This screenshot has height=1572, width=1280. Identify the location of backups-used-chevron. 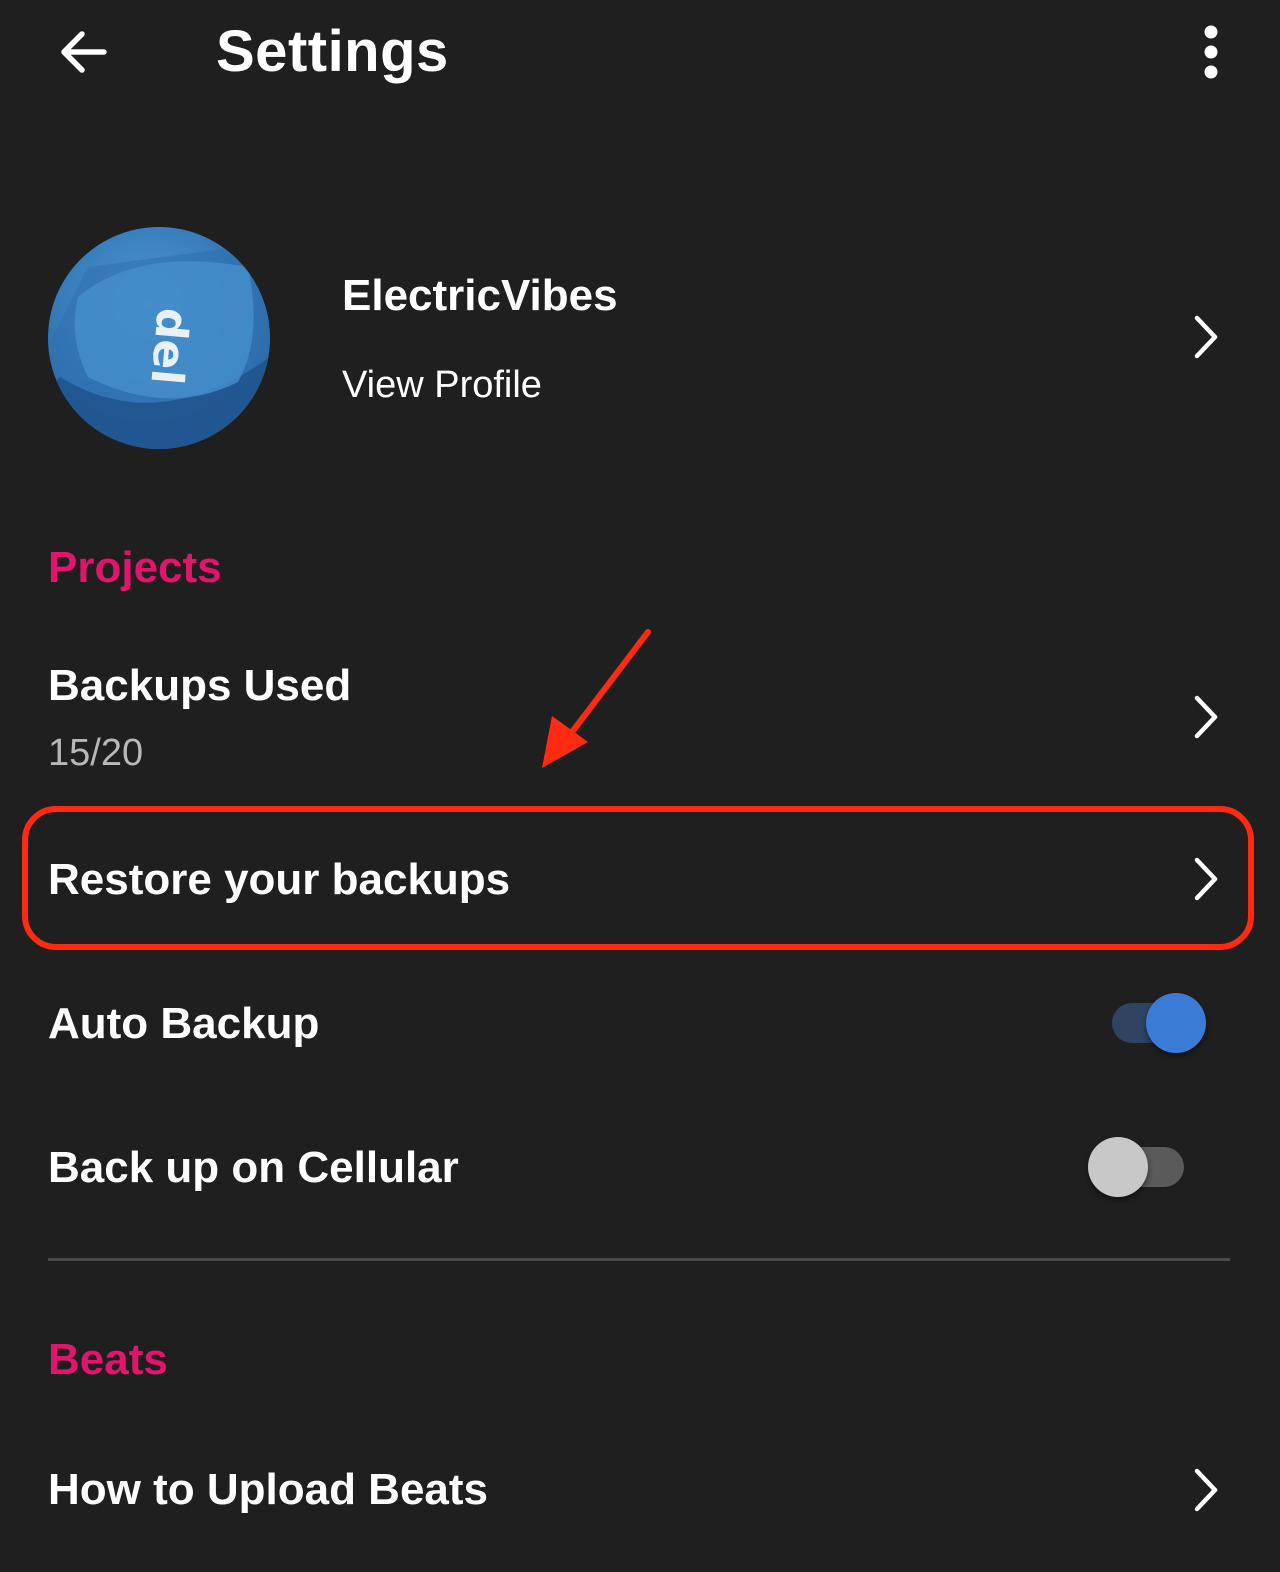
(1206, 717).